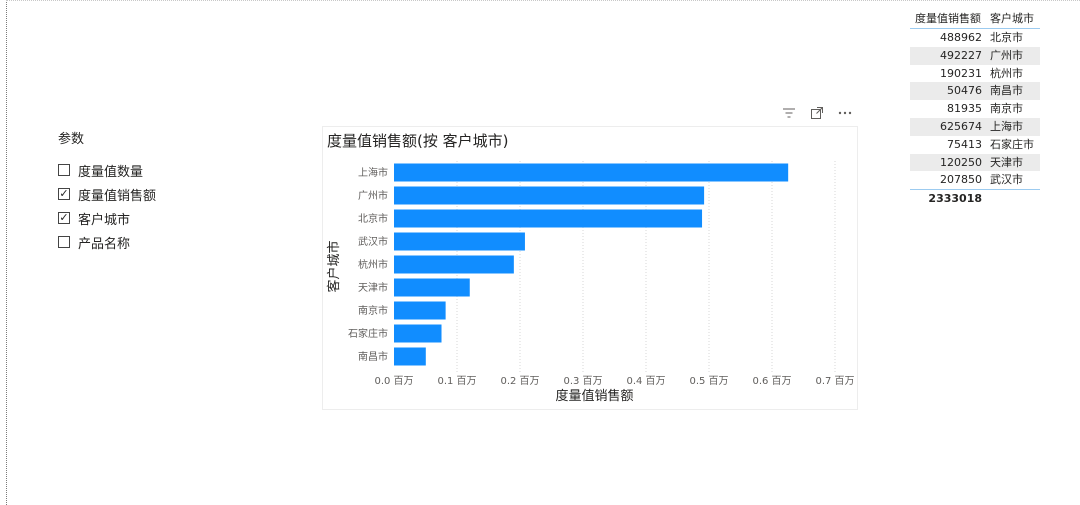  Describe the element at coordinates (955, 199) in the screenshot. I see `table-total-value: 2333018` at that location.